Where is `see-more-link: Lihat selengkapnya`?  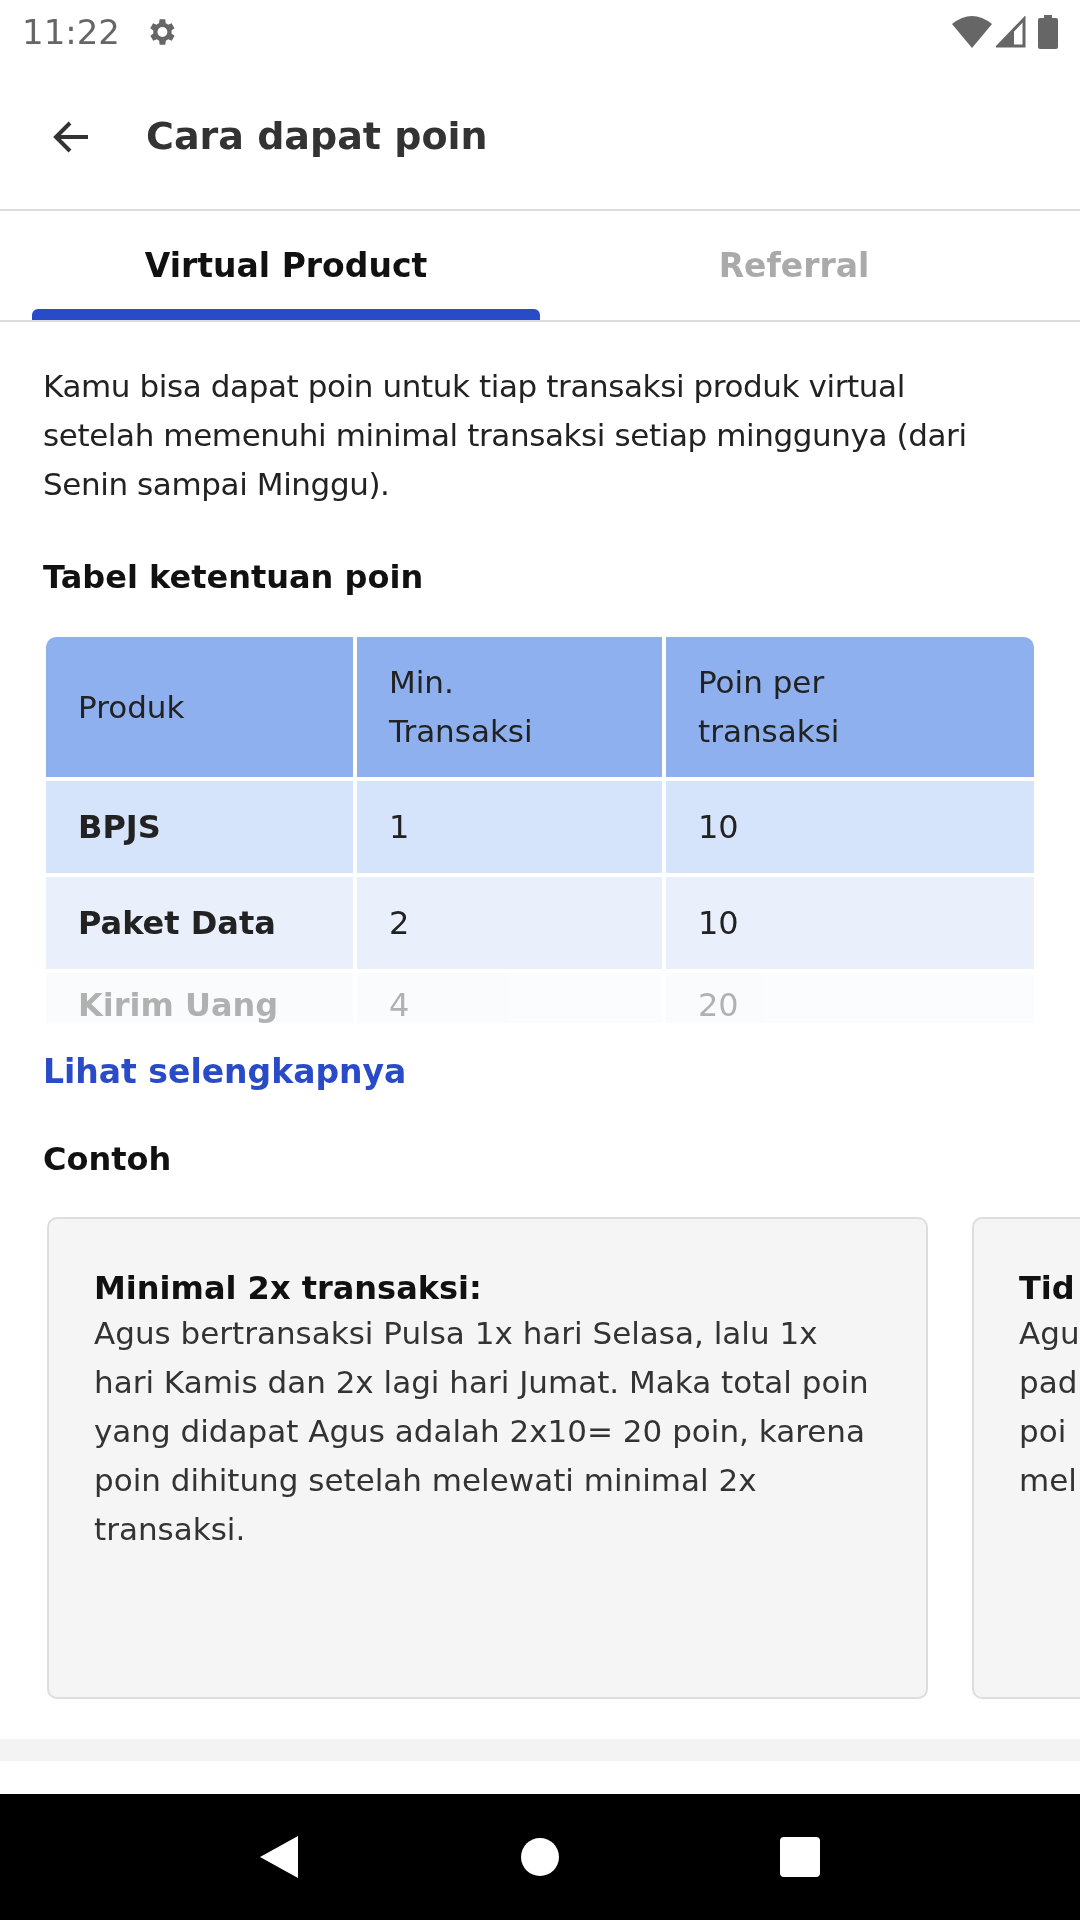
see-more-link: Lihat selengkapnya is located at coordinates (225, 1072).